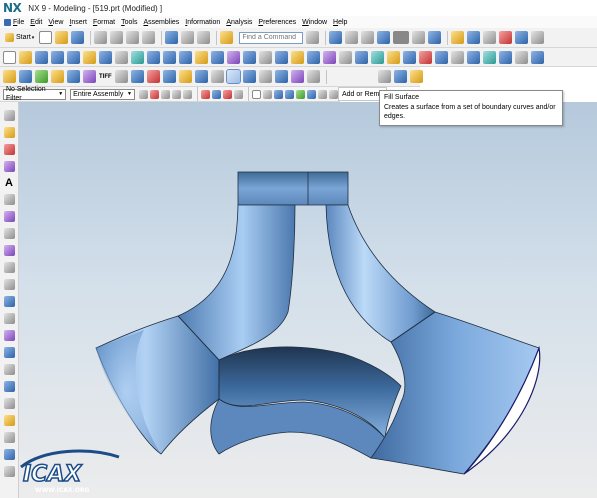  What do you see at coordinates (249, 57) in the screenshot?
I see `shell-icon` at bounding box center [249, 57].